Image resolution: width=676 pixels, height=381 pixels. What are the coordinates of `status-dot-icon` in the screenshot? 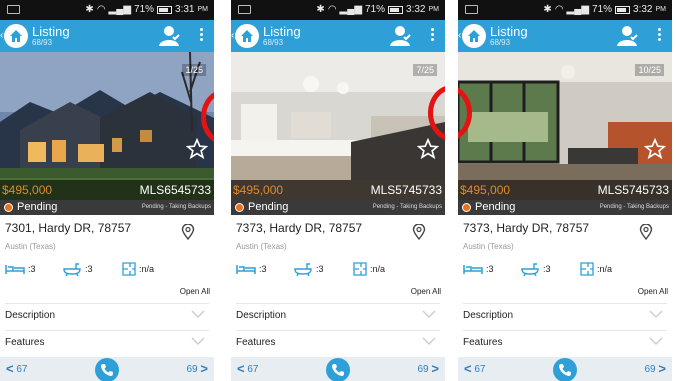 It's located at (239, 207).